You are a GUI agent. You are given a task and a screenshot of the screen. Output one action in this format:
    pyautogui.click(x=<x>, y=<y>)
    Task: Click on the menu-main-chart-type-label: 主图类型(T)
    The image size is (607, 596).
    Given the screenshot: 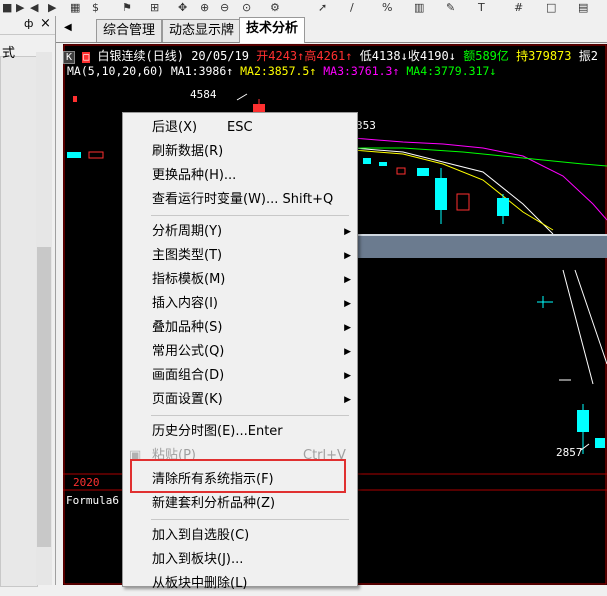 What is the action you would take?
    pyautogui.click(x=187, y=255)
    